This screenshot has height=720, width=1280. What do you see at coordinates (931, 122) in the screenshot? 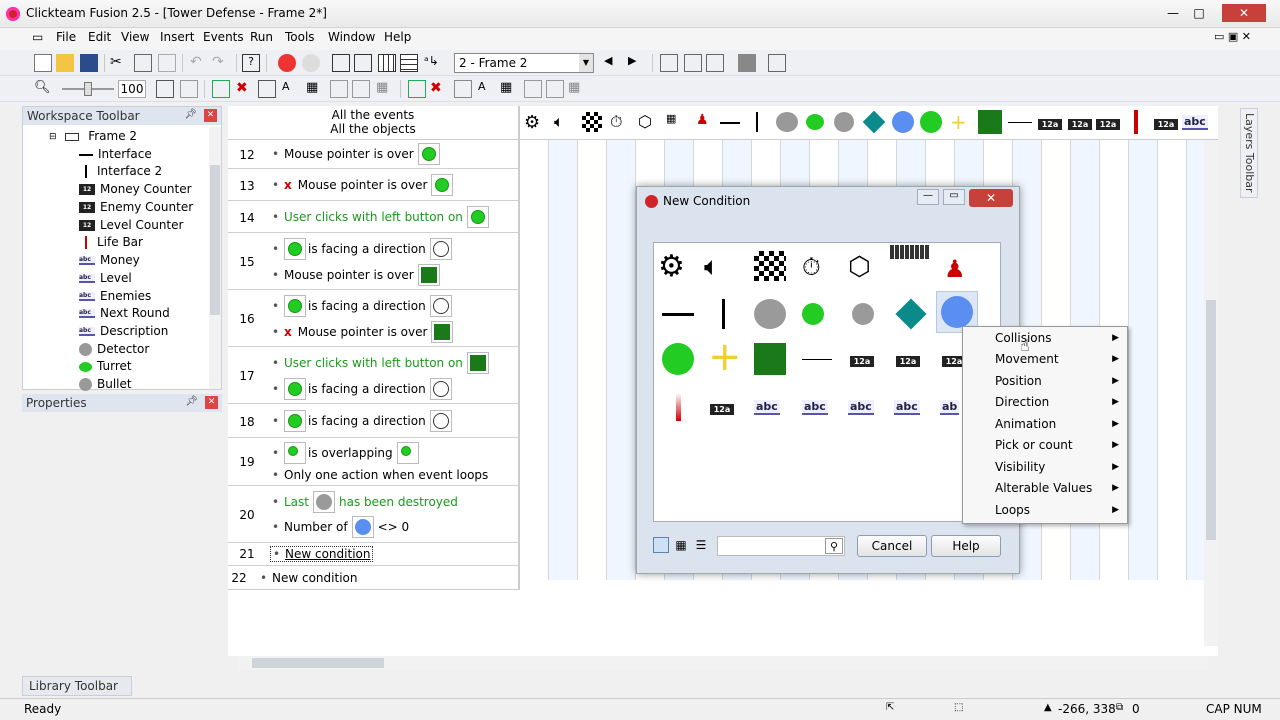
I see `green-circle-icon` at bounding box center [931, 122].